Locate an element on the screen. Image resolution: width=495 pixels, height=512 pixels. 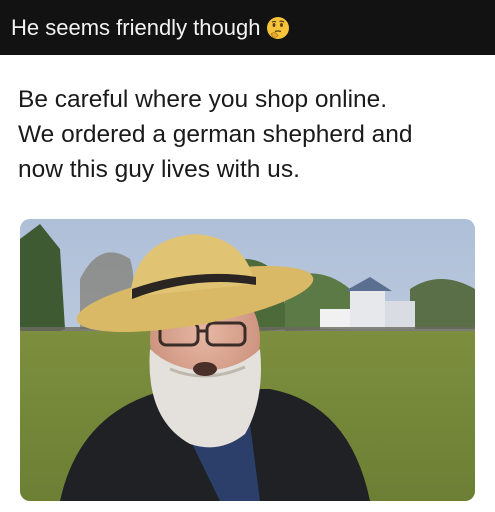
post-text-line: now this guy lives with us. is located at coordinates (159, 169).